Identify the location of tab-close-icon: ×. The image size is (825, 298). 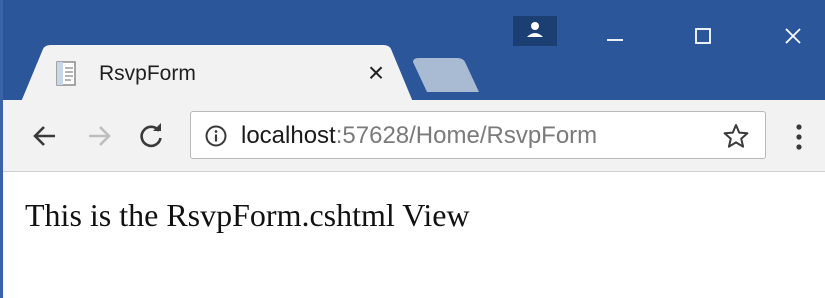
(376, 73).